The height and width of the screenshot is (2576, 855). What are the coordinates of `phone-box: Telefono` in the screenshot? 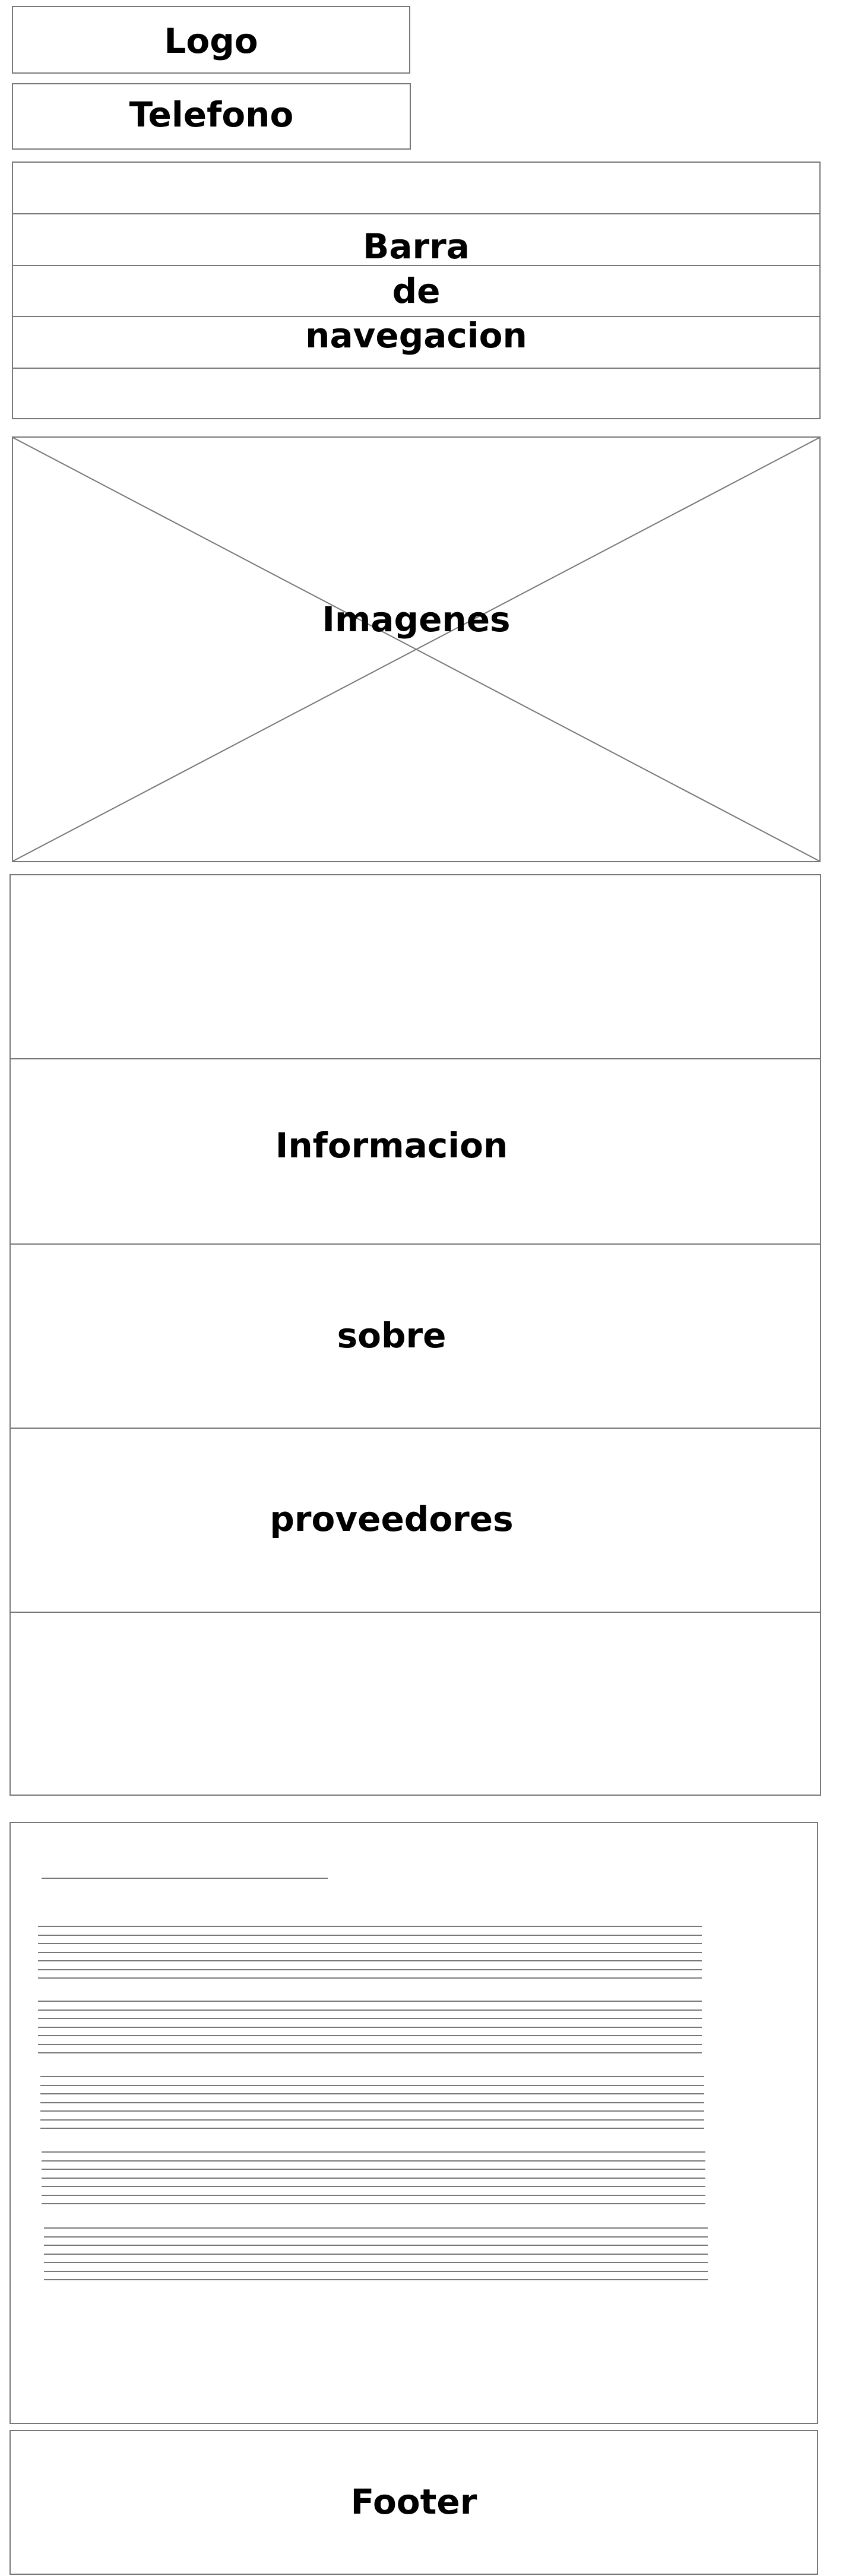 It's located at (211, 116).